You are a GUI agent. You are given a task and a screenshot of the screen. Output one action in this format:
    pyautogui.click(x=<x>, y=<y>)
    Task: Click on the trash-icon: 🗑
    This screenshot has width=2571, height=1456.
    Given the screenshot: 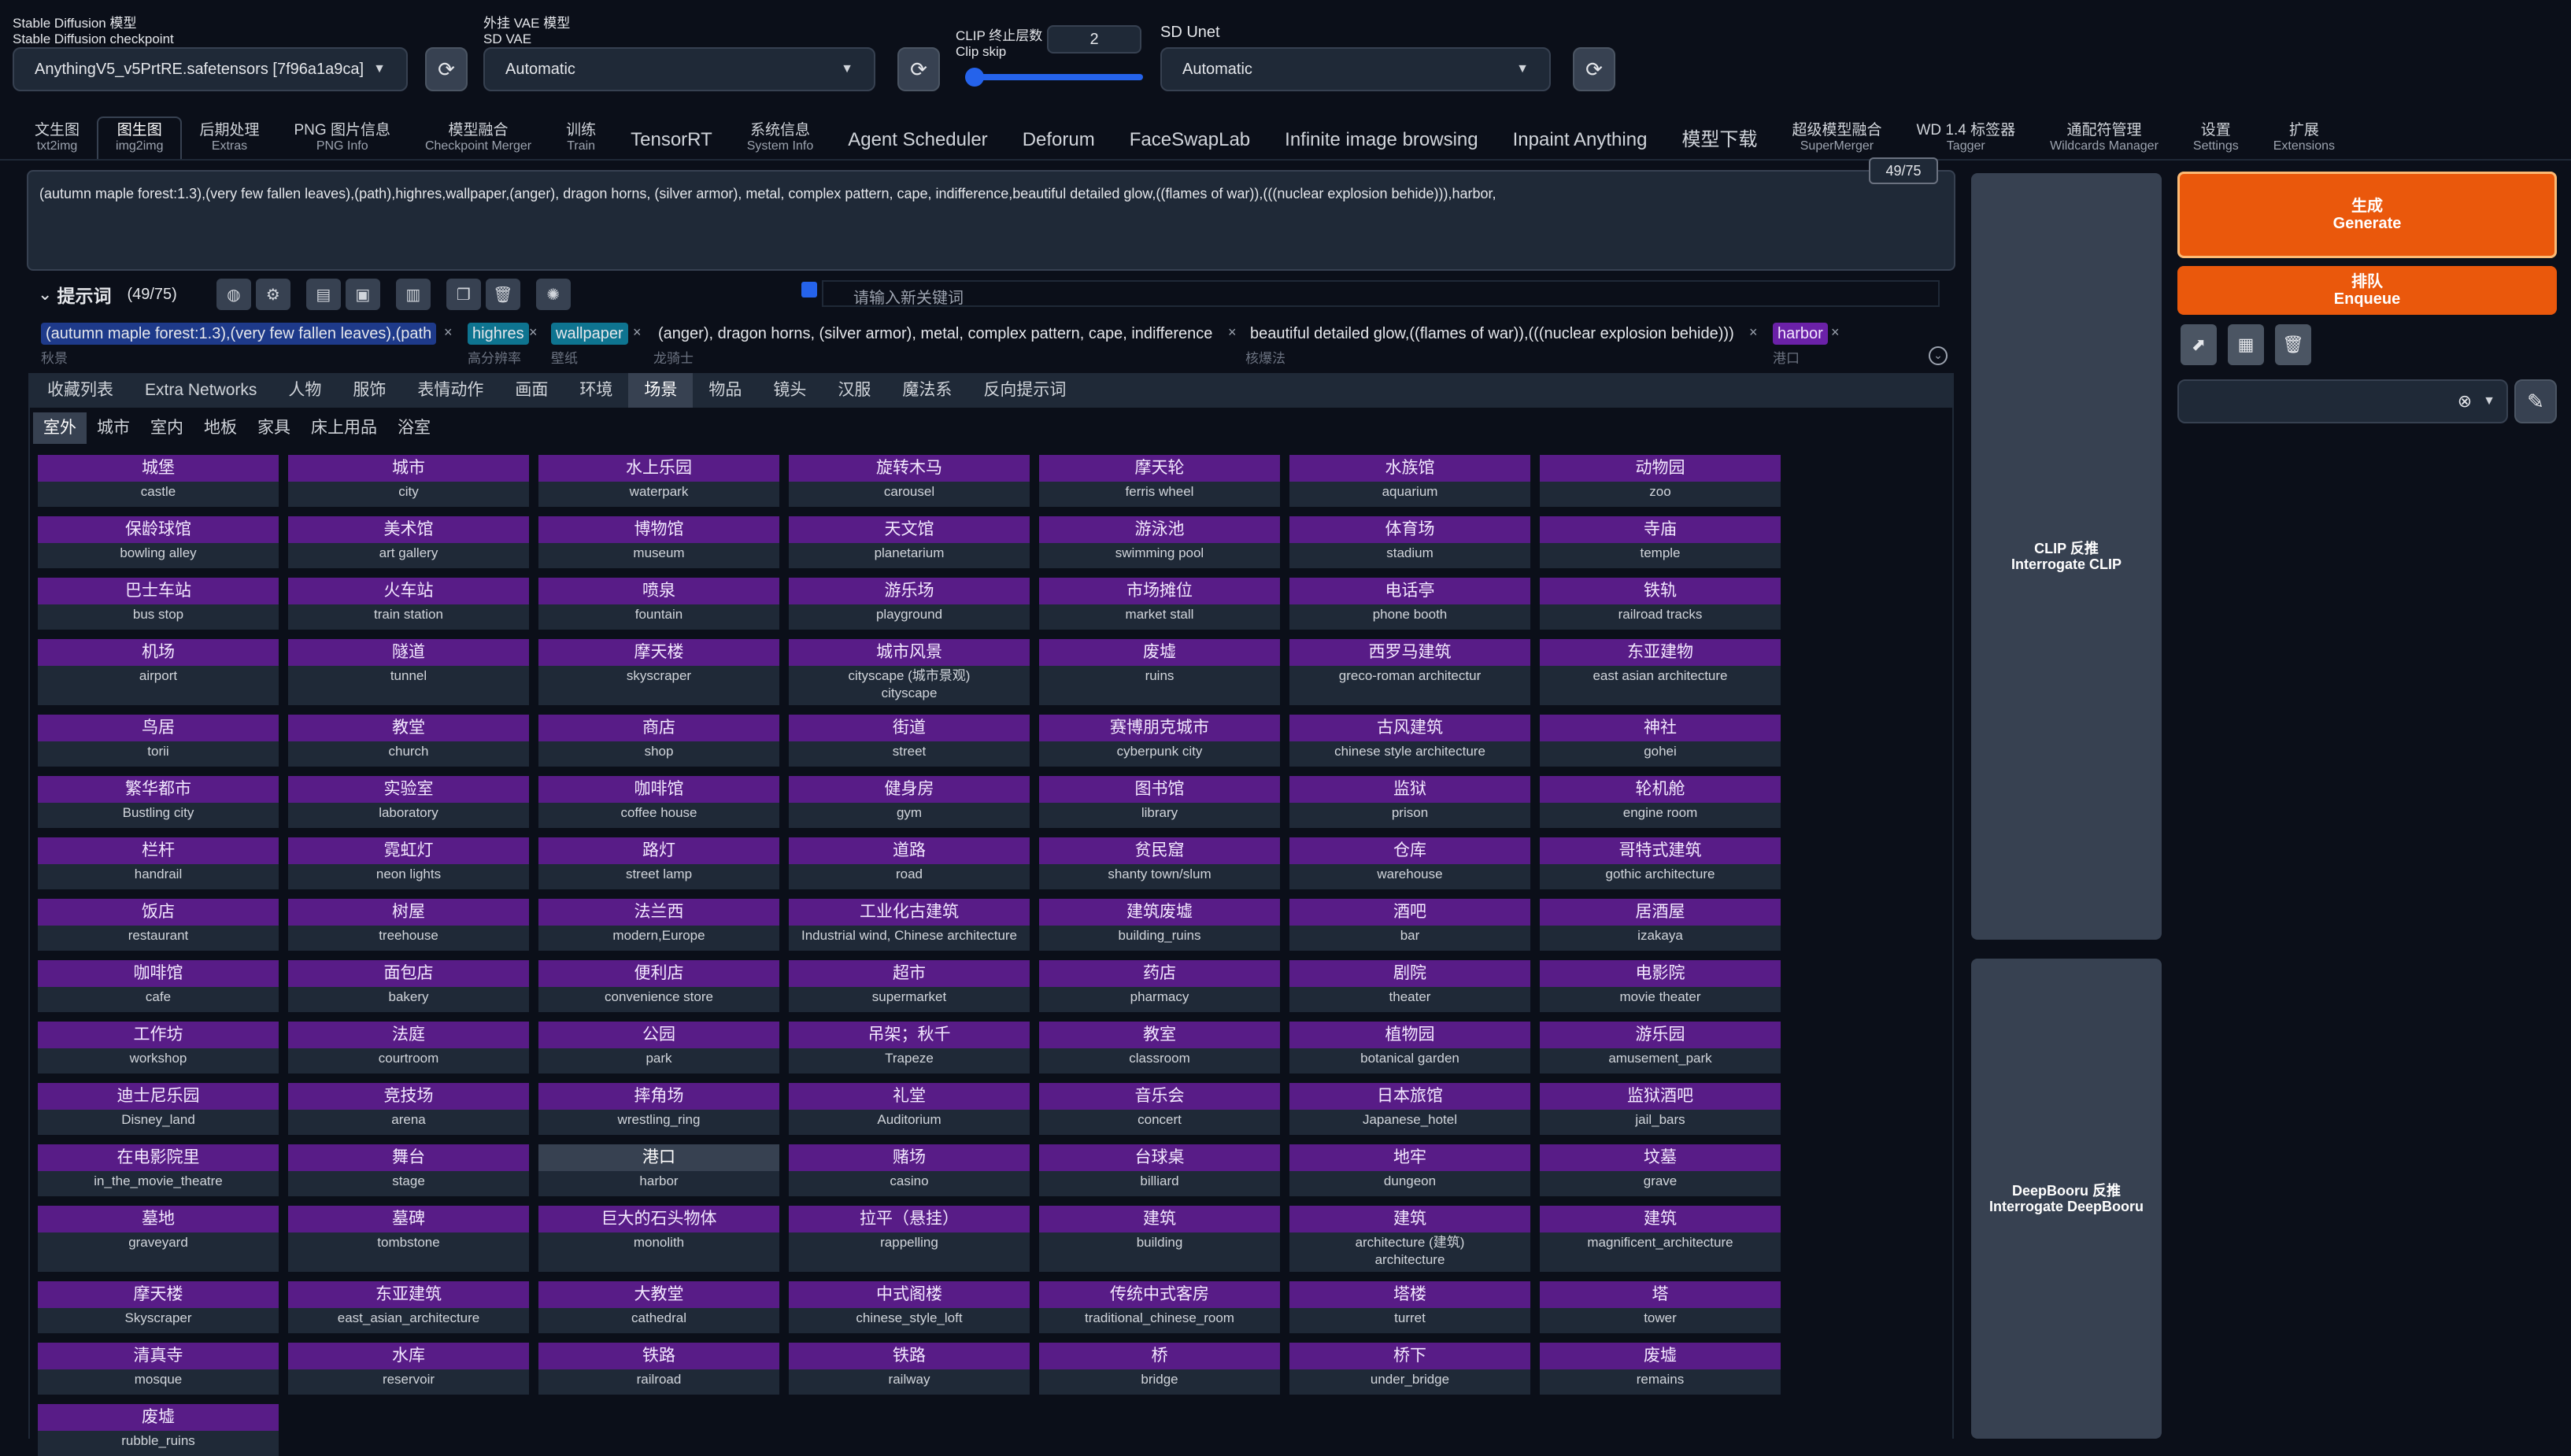 What is the action you would take?
    pyautogui.click(x=2293, y=344)
    